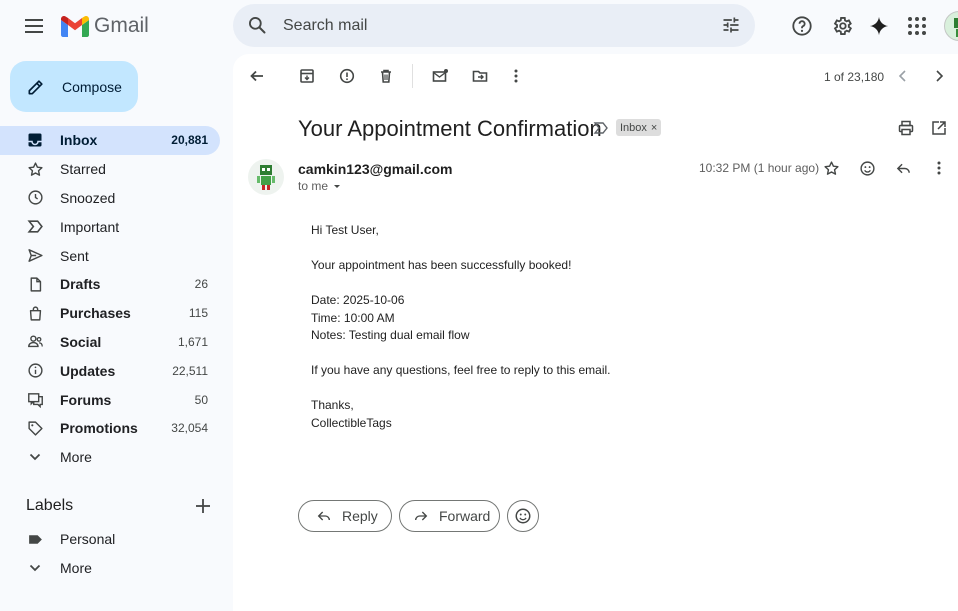 The width and height of the screenshot is (958, 611). I want to click on back-button, so click(257, 76).